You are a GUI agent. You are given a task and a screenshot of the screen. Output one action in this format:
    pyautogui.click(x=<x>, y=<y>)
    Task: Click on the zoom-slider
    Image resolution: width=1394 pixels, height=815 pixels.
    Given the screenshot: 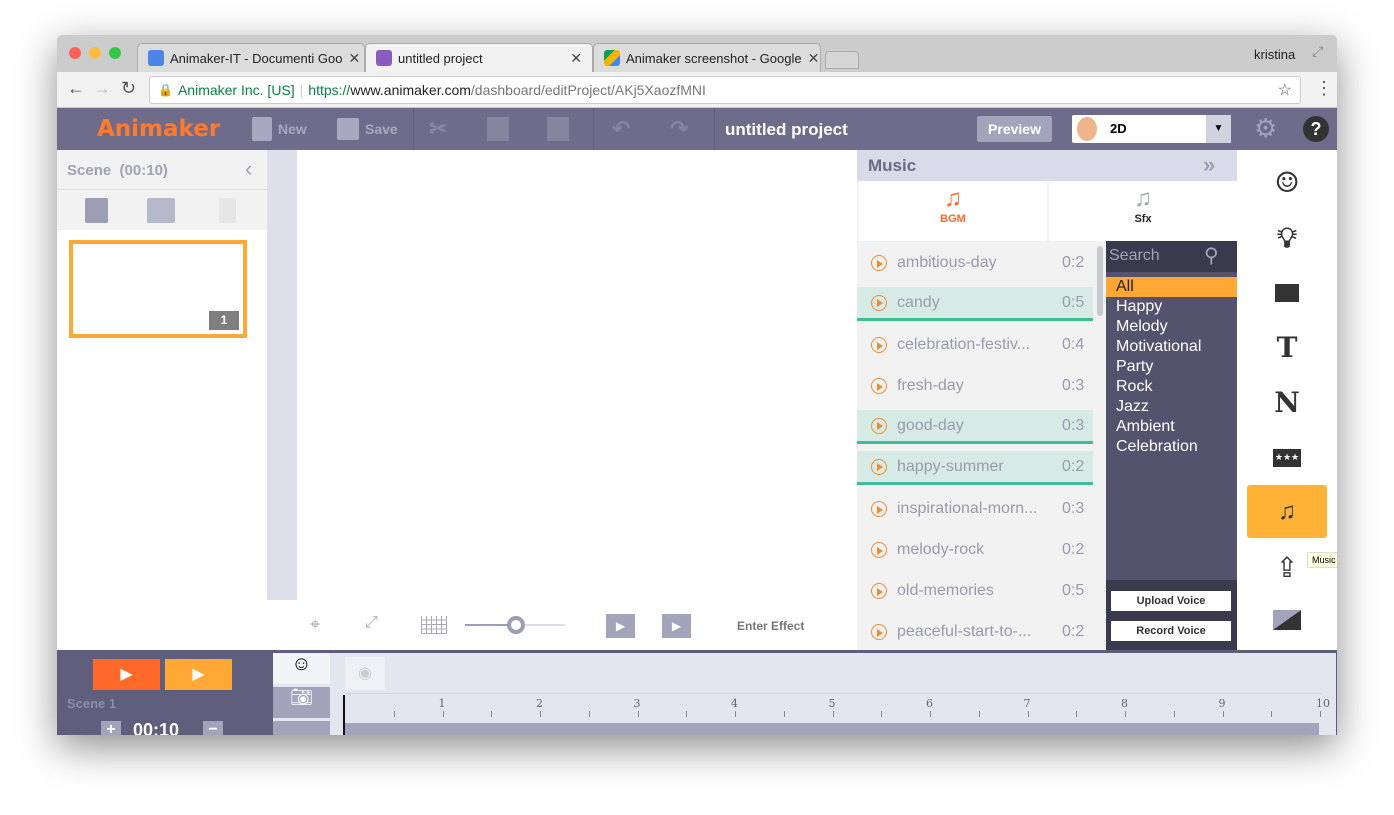 What is the action you would take?
    pyautogui.click(x=515, y=625)
    